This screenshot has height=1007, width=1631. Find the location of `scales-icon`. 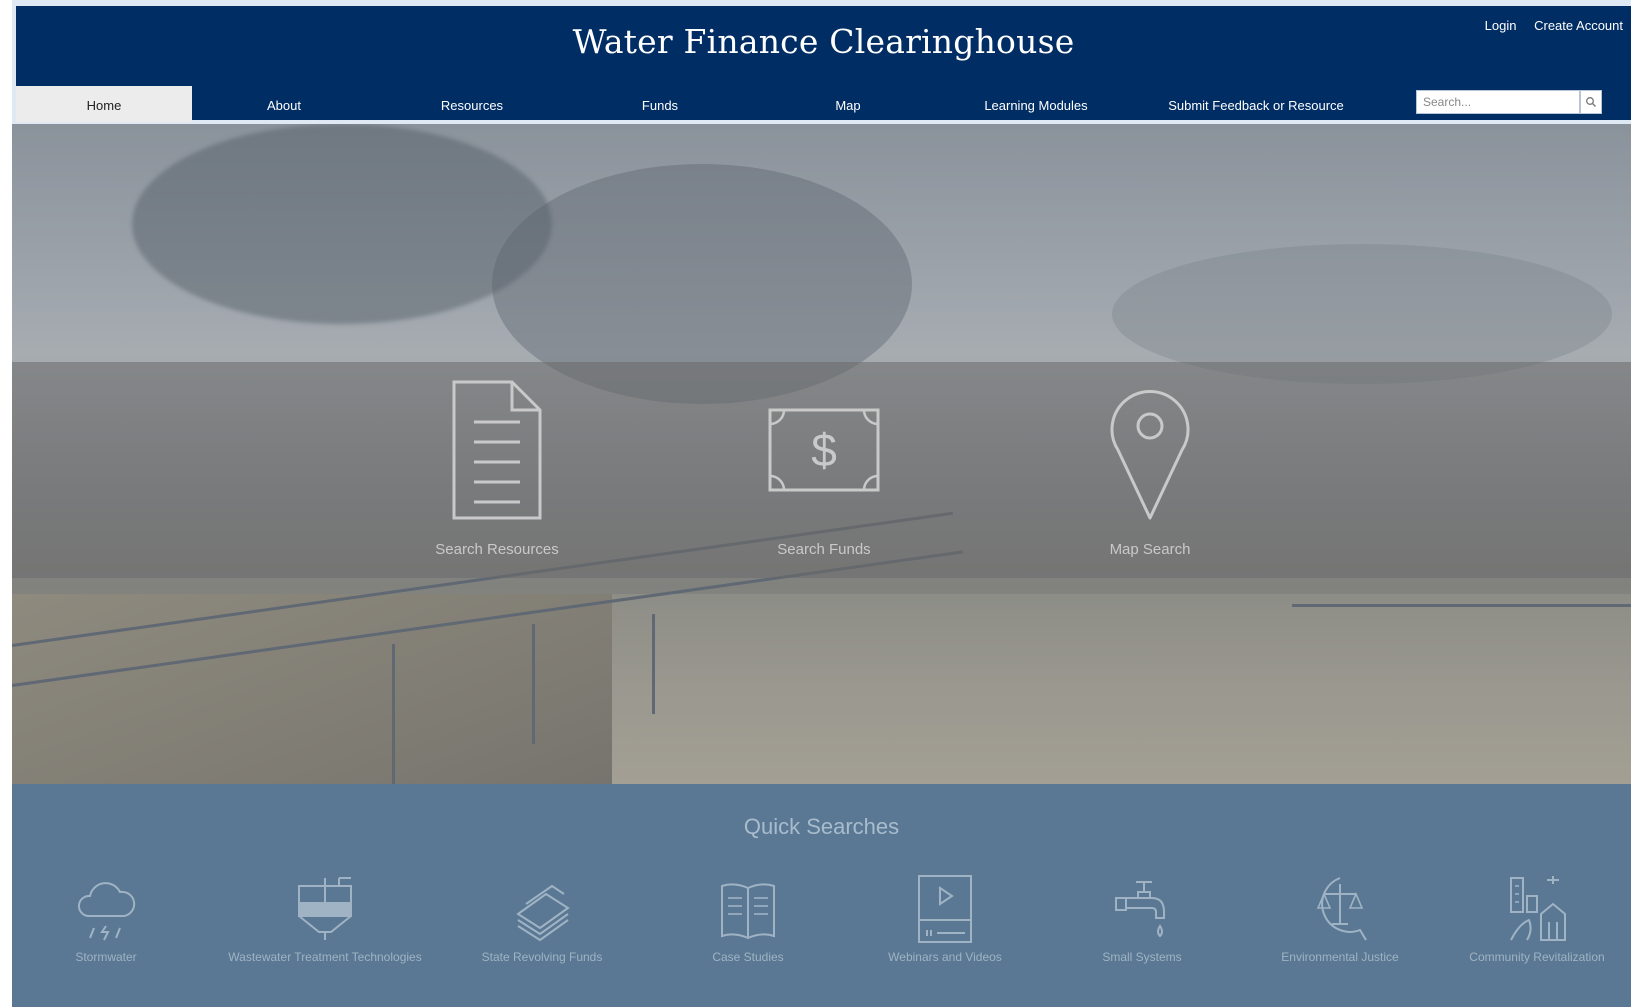

scales-icon is located at coordinates (1341, 909).